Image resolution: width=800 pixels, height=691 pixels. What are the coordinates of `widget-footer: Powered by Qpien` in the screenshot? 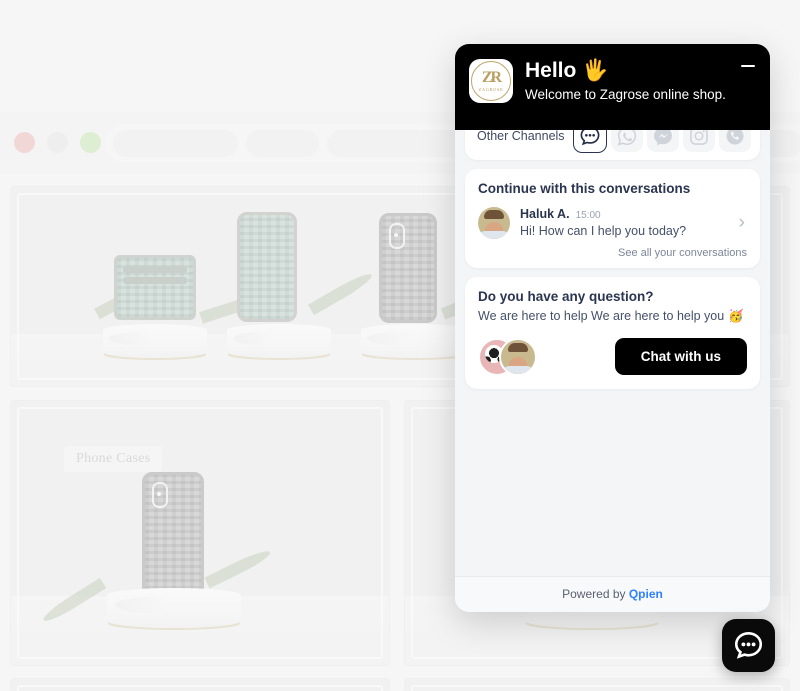 It's located at (612, 594).